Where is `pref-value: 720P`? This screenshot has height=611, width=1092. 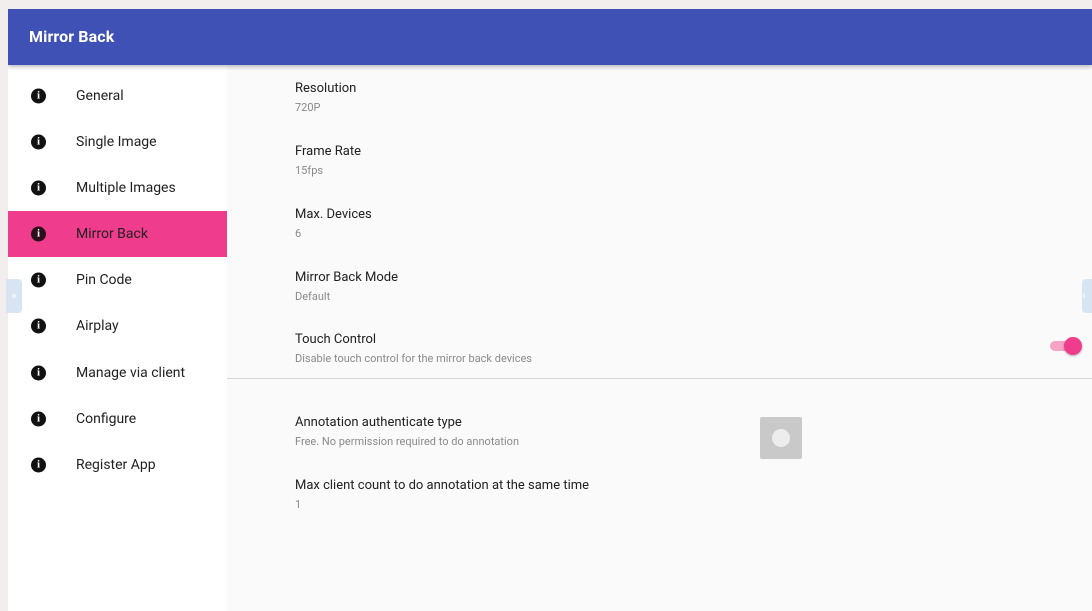 pref-value: 720P is located at coordinates (308, 107).